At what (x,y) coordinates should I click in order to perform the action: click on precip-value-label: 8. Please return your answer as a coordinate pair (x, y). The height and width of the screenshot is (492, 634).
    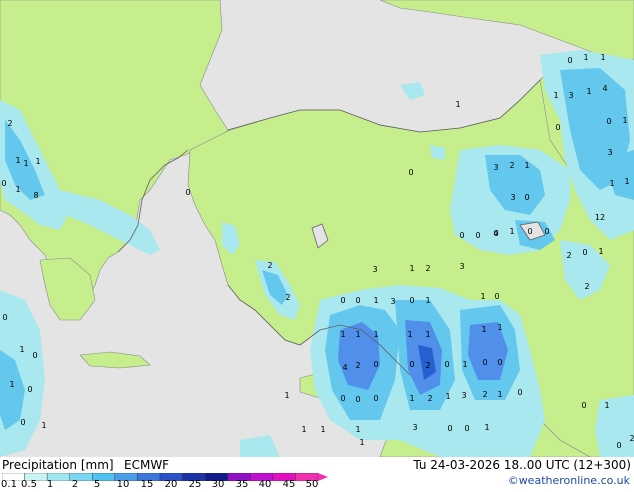
    Looking at the image, I should click on (35, 195).